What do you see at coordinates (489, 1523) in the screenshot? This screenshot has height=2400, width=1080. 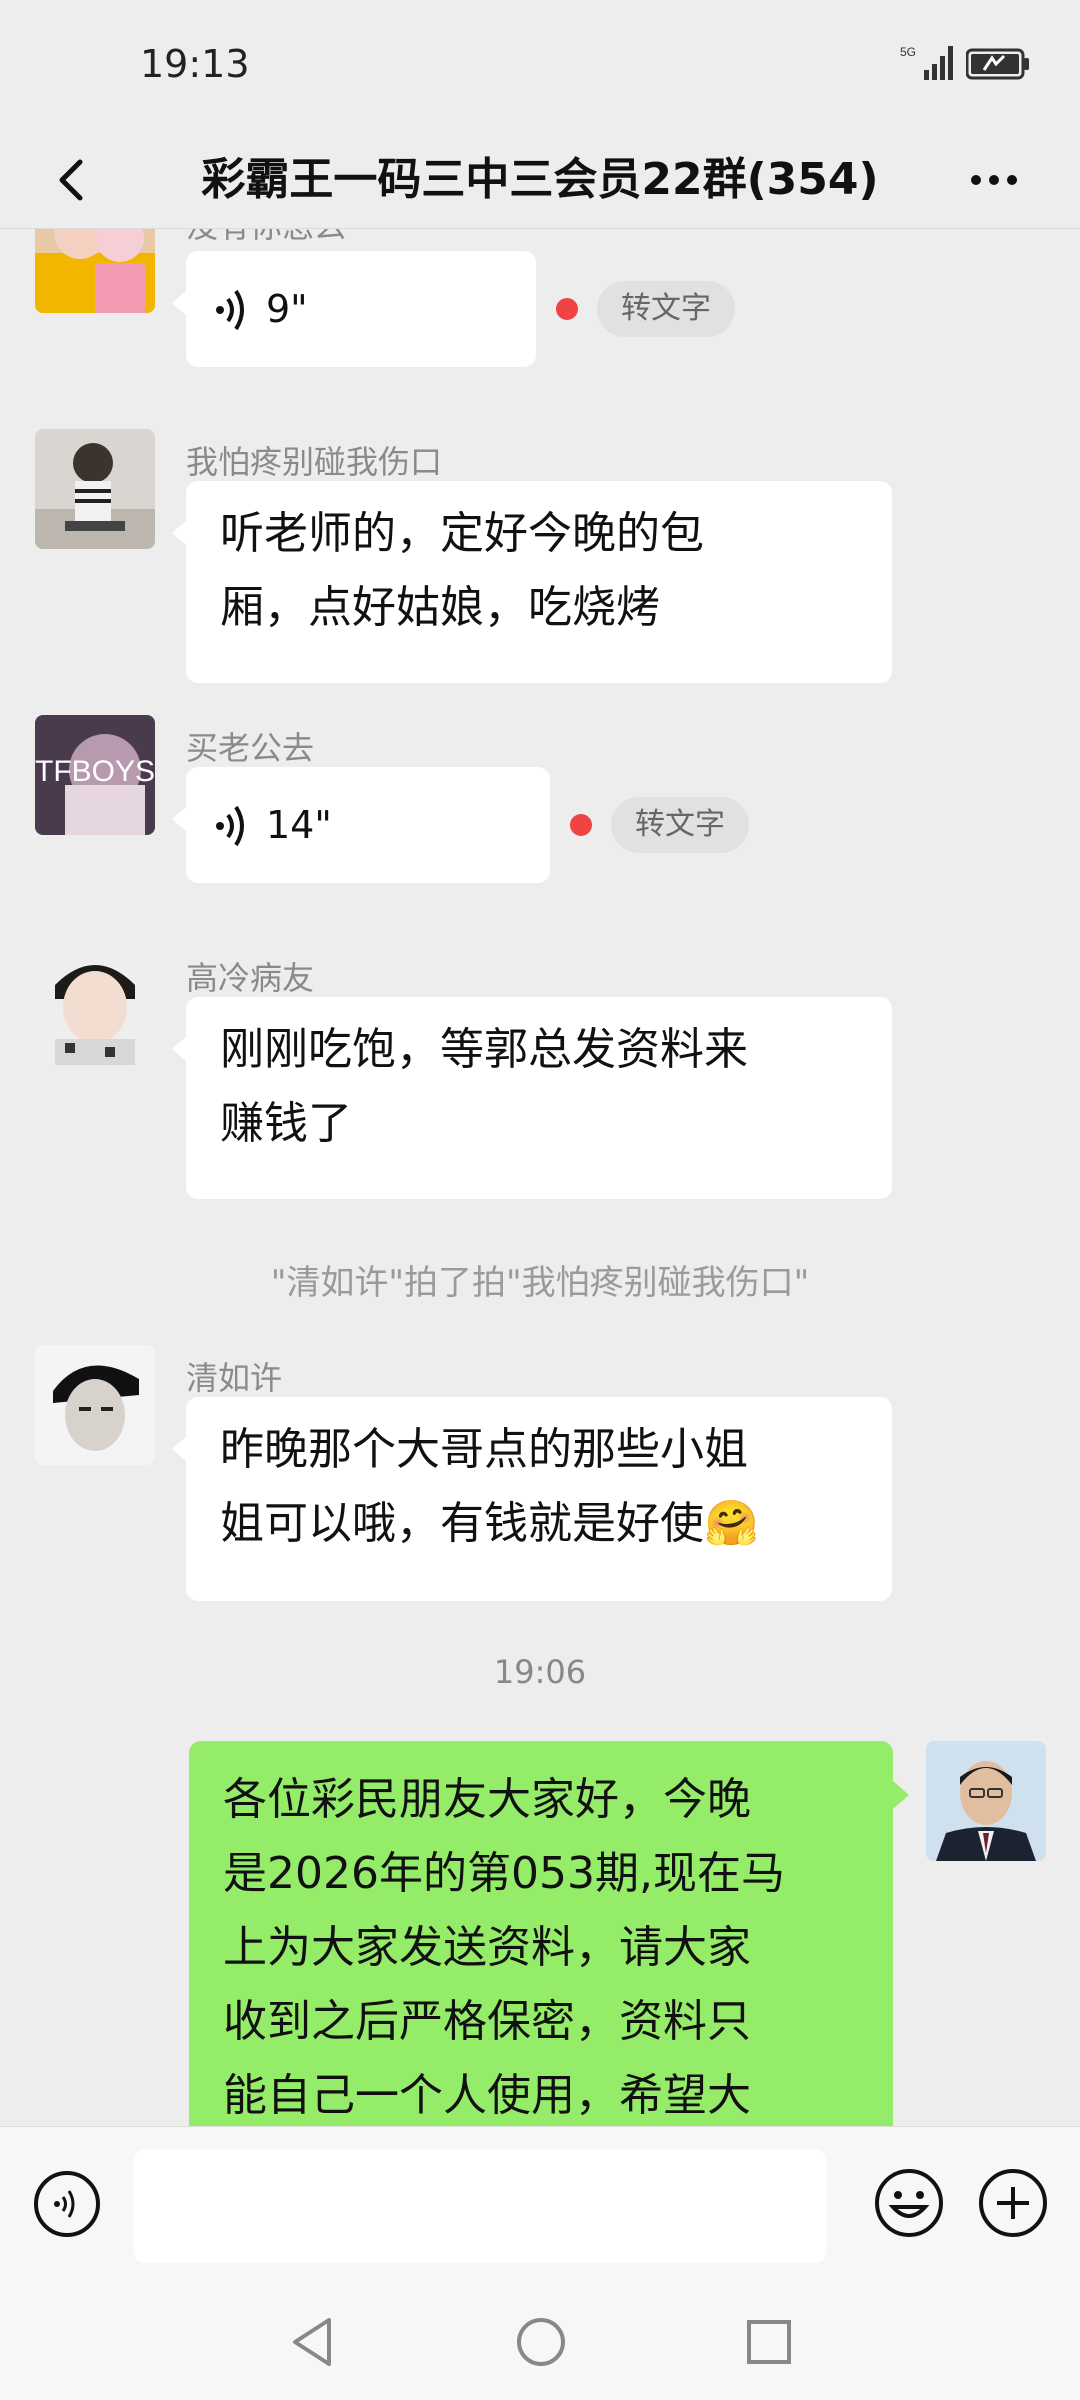 I see `message-line: 姐可以哦，有钱就是好使🤗` at bounding box center [489, 1523].